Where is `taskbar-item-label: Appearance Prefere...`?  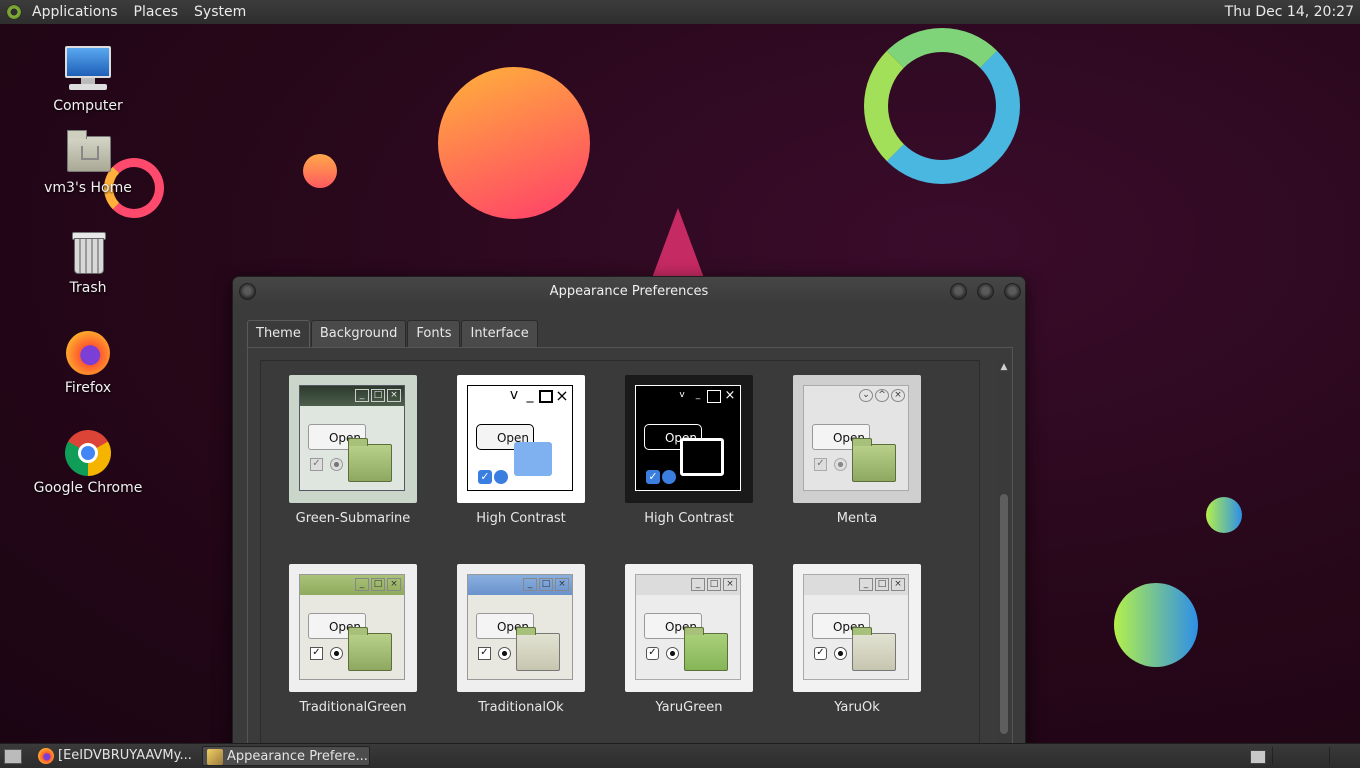 taskbar-item-label: Appearance Prefere... is located at coordinates (297, 756).